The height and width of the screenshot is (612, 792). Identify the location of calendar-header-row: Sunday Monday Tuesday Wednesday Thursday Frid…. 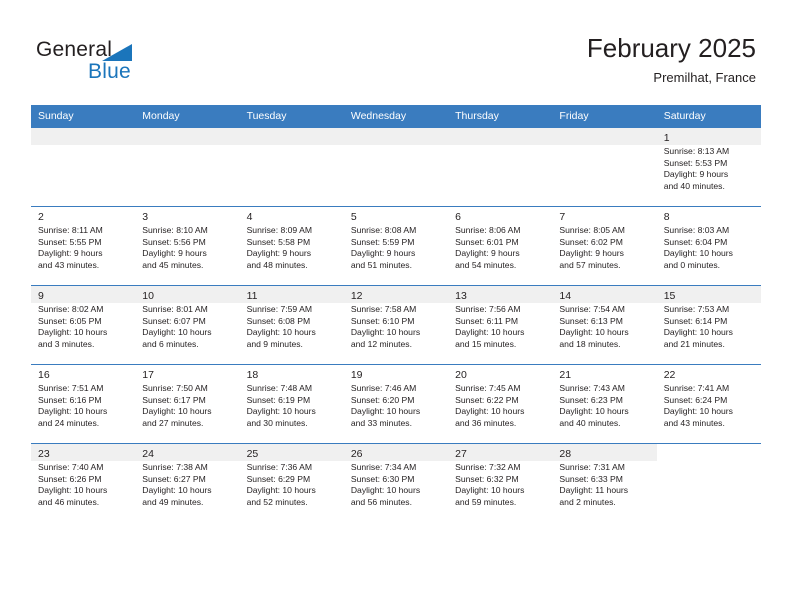
(396, 116).